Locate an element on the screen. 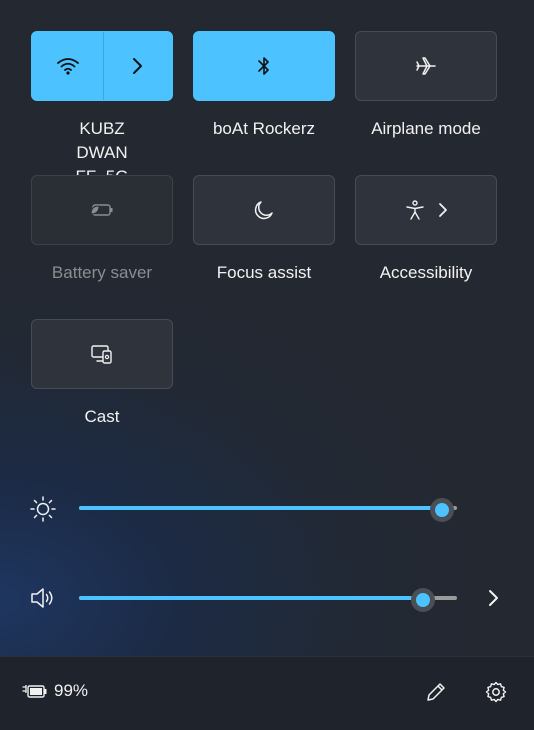 This screenshot has height=730, width=534. airplane-icon is located at coordinates (426, 66).